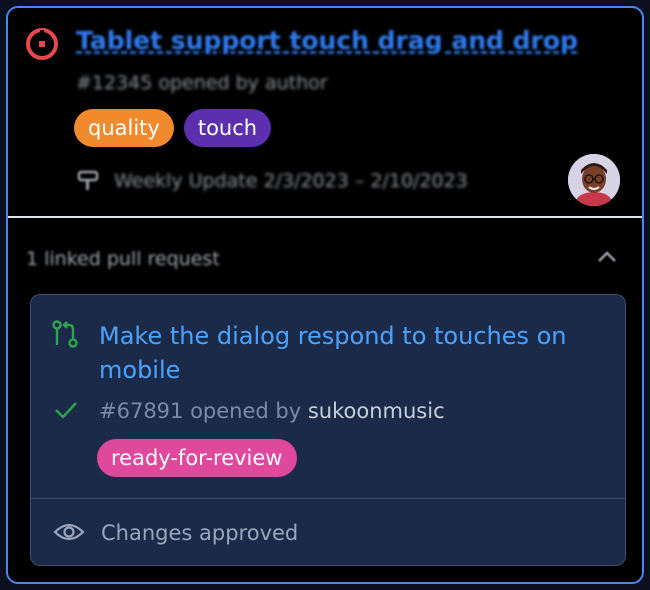  I want to click on approval-status: Changes approved, so click(200, 533).